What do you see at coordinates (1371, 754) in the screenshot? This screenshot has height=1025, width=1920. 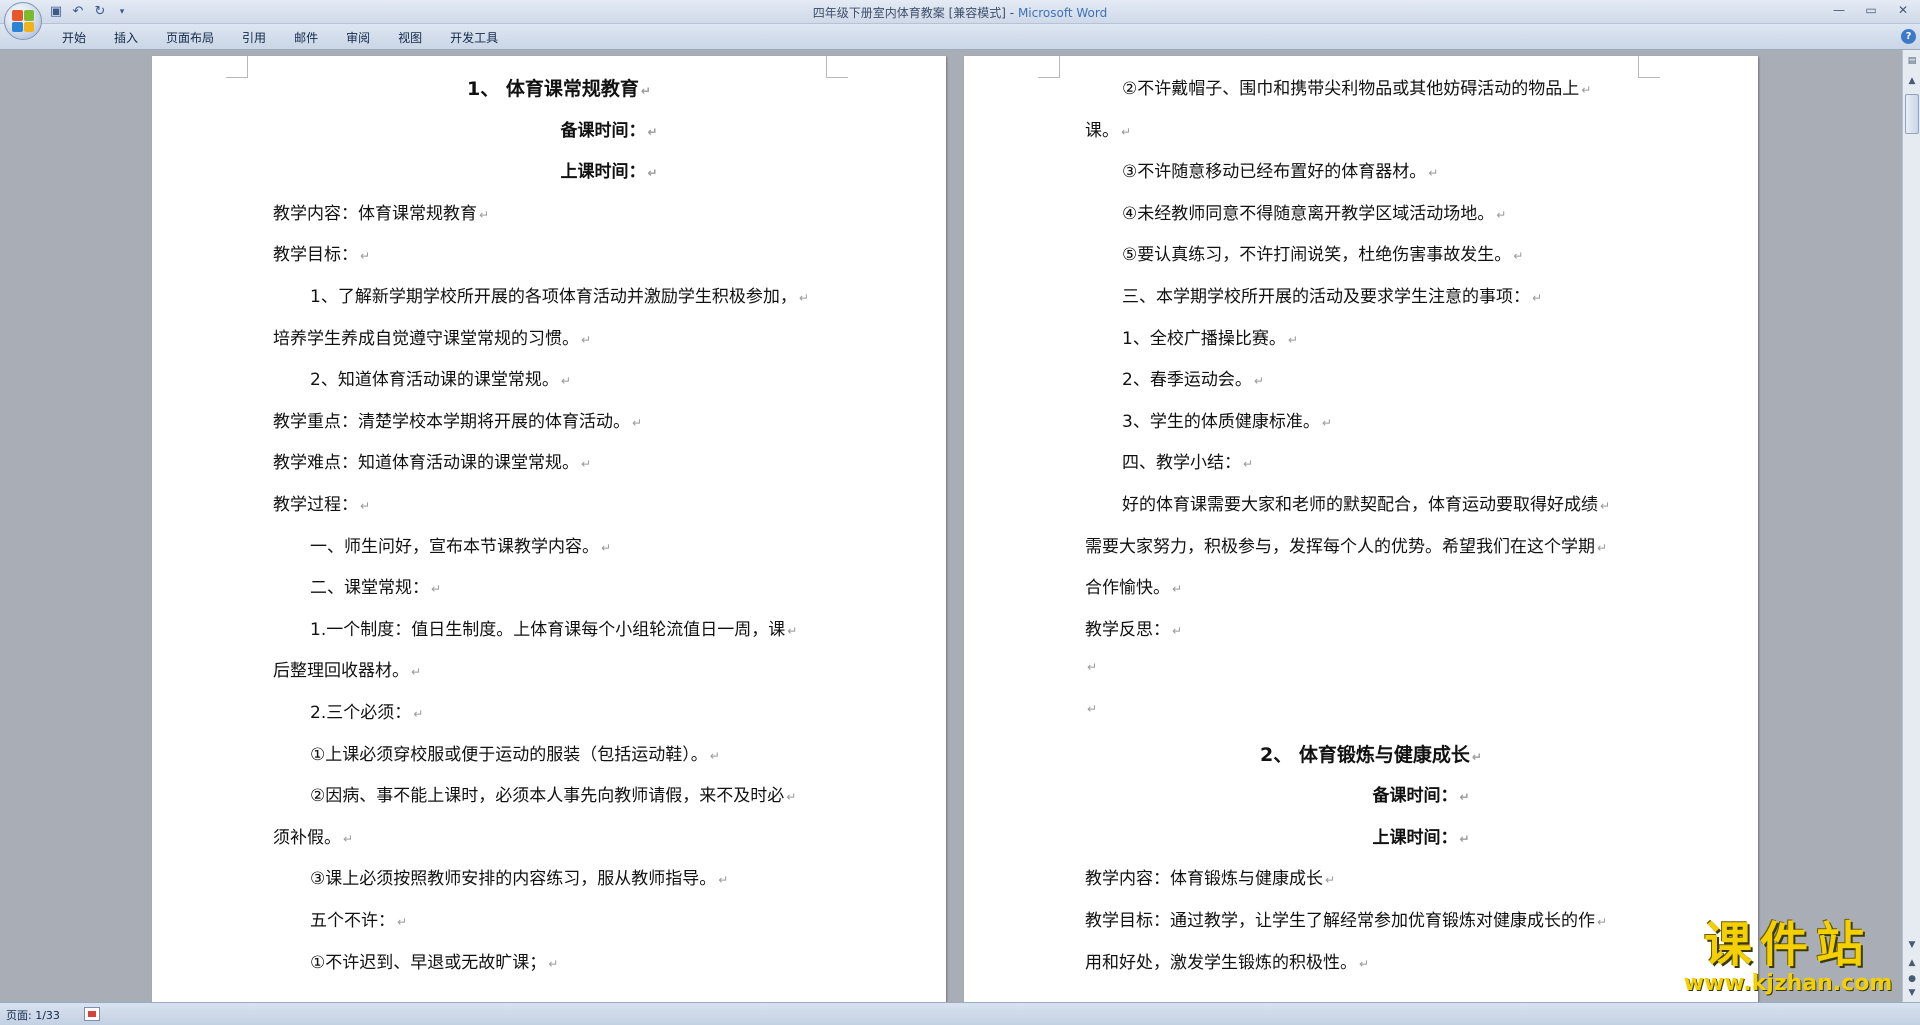 I see `section-heading: 2、 体育锻炼与健康成长 ↵` at bounding box center [1371, 754].